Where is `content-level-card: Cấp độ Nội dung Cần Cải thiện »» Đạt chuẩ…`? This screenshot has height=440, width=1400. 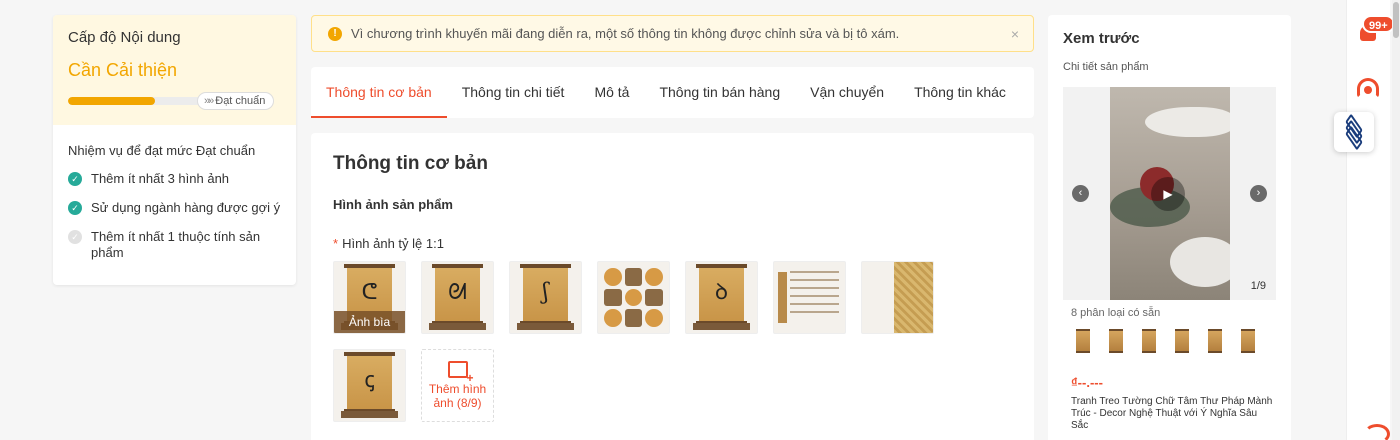
content-level-card: Cấp độ Nội dung Cần Cải thiện »» Đạt chuẩ… is located at coordinates (174, 150).